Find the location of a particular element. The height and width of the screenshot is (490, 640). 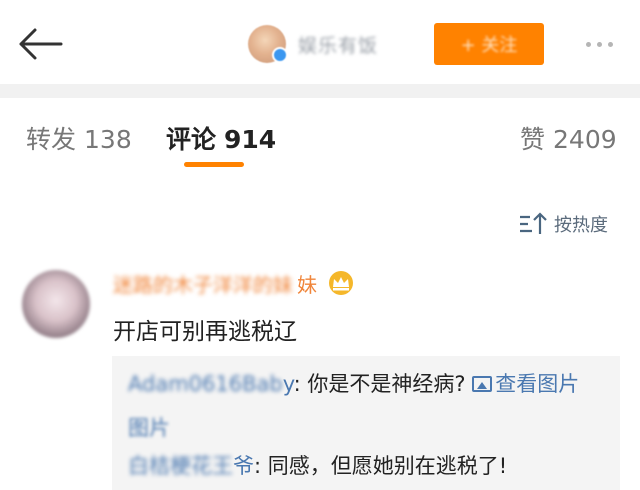

tab-comments-count: 914 is located at coordinates (250, 139).